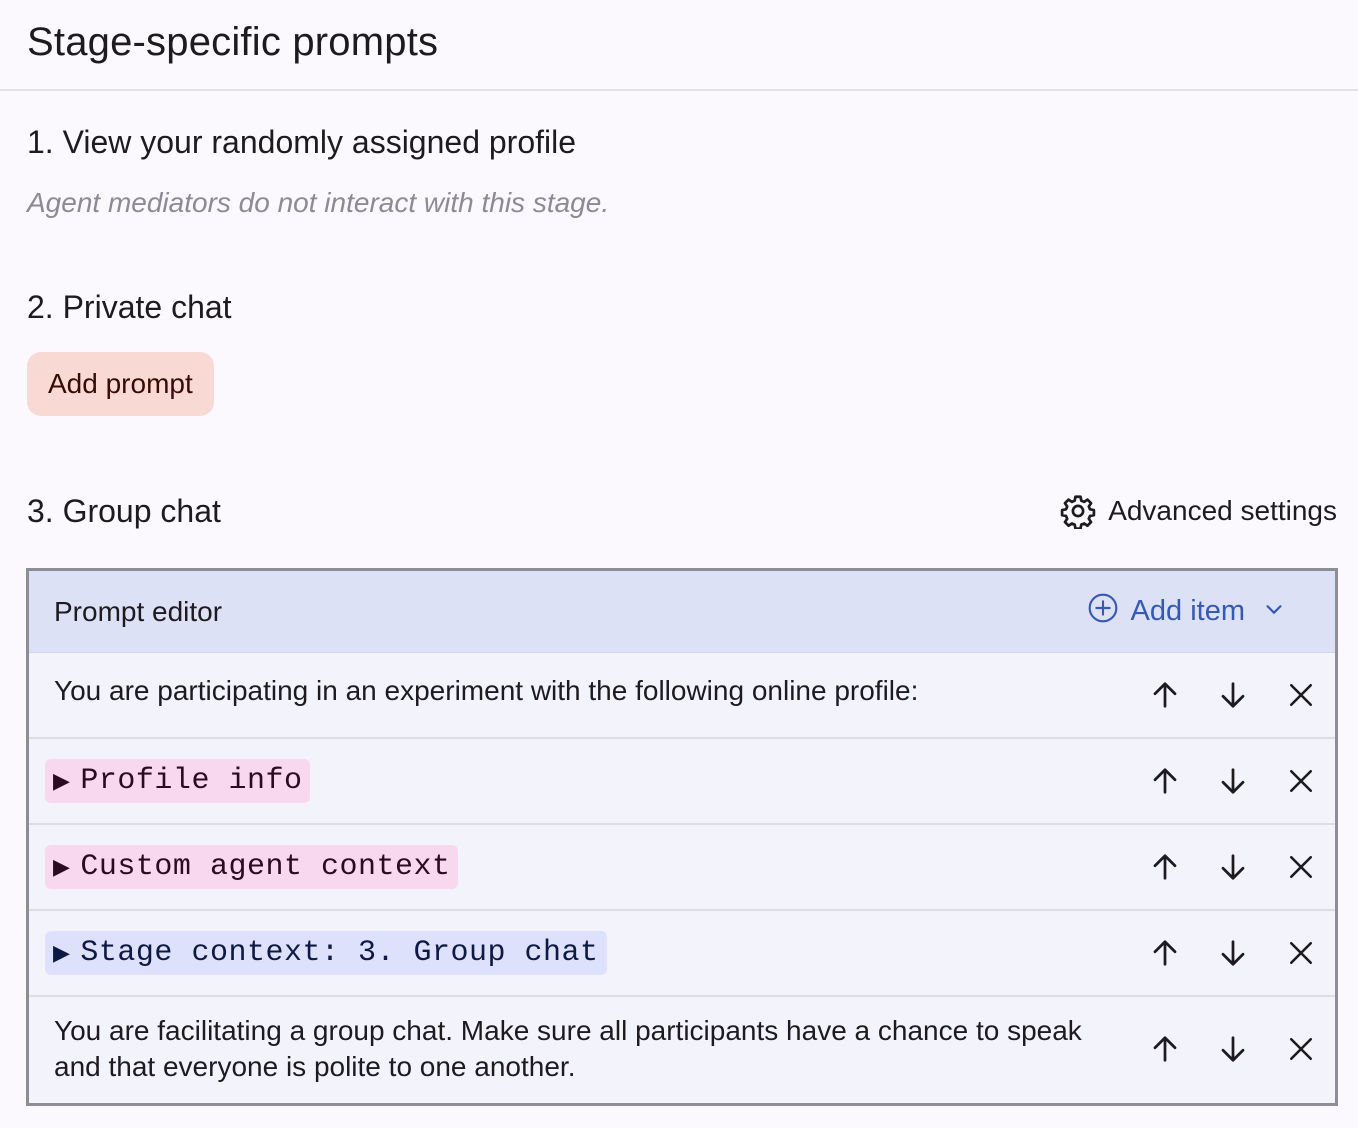 The image size is (1358, 1128). I want to click on profile-info-chip: ▶ Profile info, so click(178, 781).